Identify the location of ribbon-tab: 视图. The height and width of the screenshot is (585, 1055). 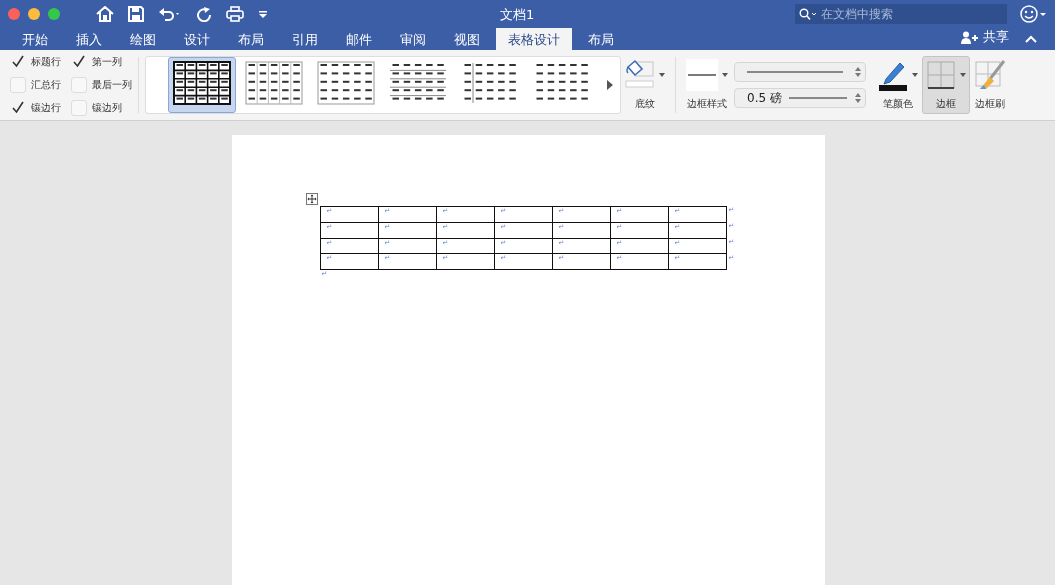
(467, 39).